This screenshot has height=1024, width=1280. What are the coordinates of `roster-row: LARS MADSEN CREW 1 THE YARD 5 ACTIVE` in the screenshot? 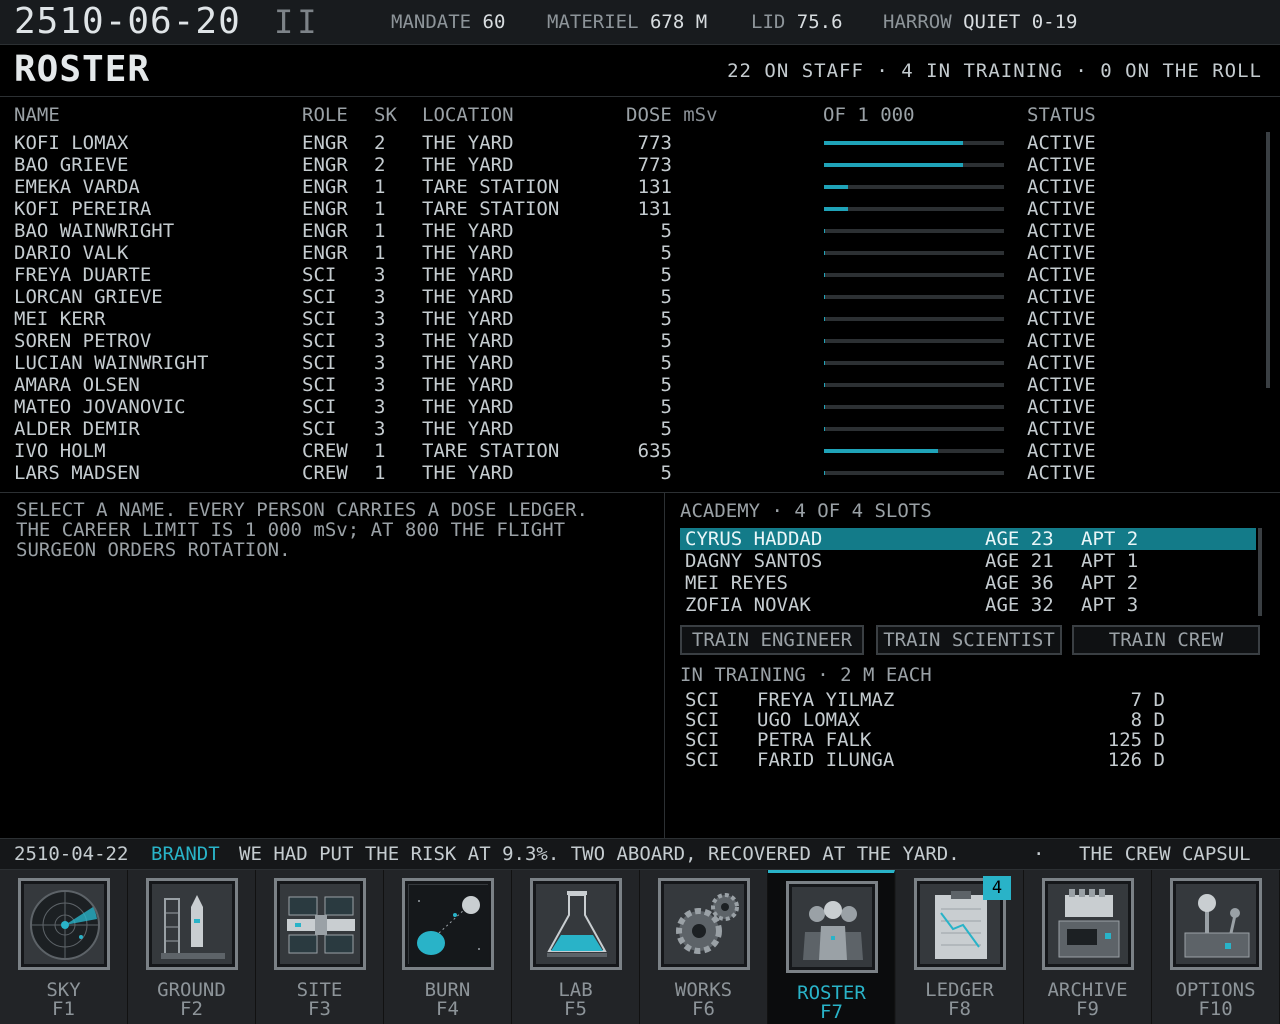 It's located at (630, 473).